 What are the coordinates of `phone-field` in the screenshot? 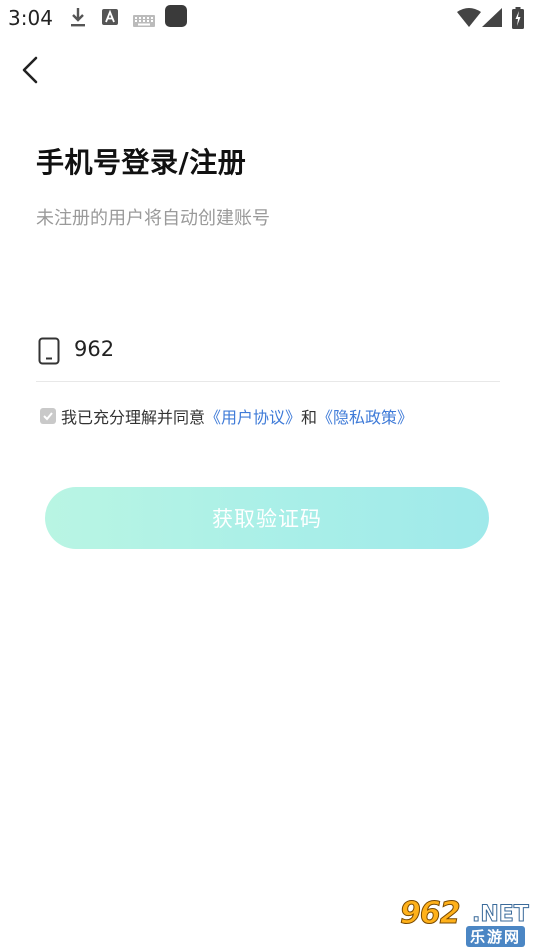 It's located at (268, 354).